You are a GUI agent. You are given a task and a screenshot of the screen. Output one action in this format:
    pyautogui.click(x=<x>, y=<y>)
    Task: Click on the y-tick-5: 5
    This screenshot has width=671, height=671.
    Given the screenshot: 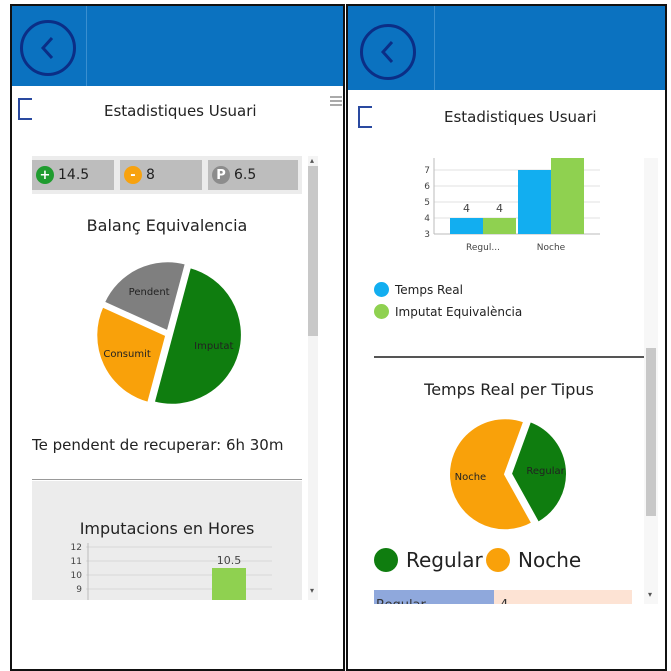 What is the action you would take?
    pyautogui.click(x=427, y=203)
    